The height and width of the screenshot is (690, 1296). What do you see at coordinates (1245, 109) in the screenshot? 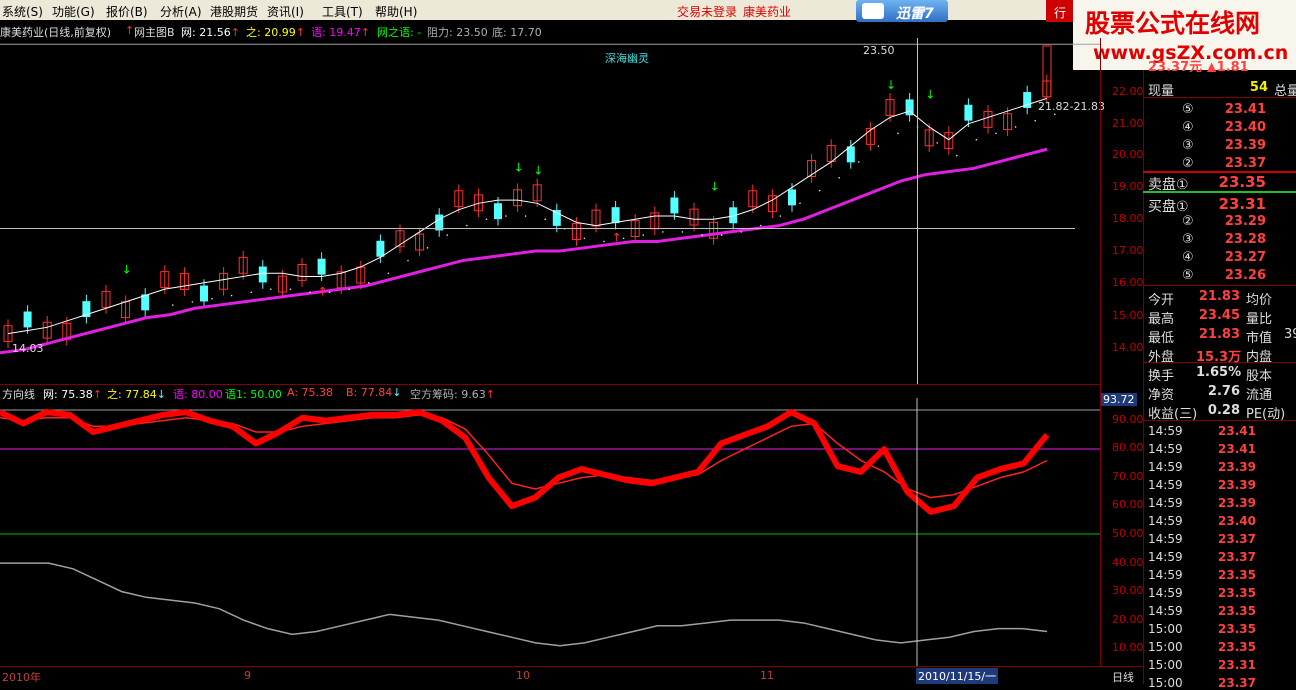
I see `sell-level-price: 23.41` at bounding box center [1245, 109].